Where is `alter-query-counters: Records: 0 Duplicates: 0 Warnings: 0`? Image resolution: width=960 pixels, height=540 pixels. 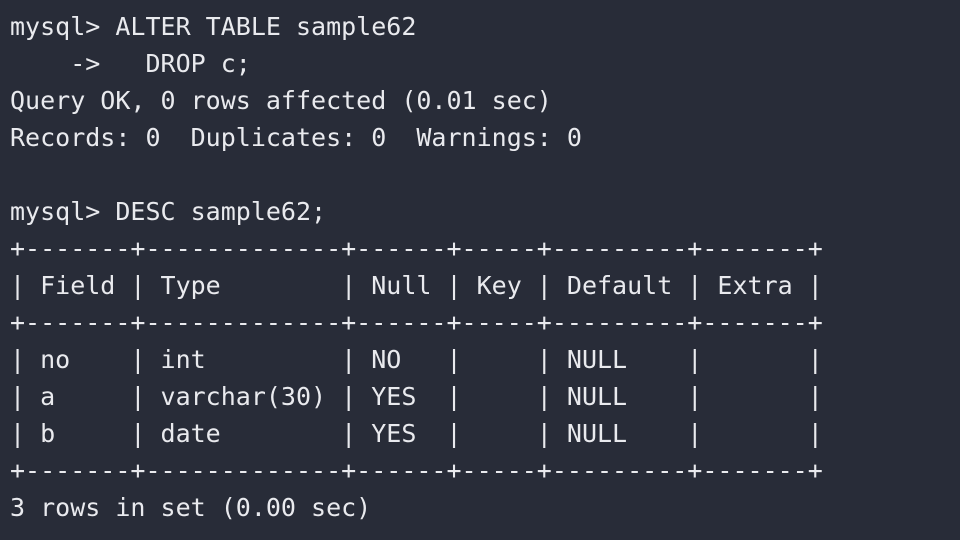
alter-query-counters: Records: 0 Duplicates: 0 Warnings: 0 is located at coordinates (296, 137).